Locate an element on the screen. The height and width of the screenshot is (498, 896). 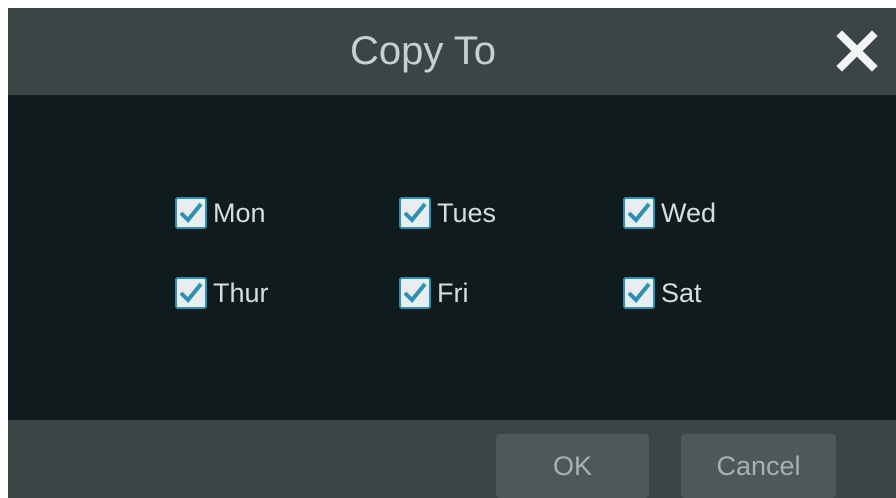
day-label-wed: Wed is located at coordinates (689, 212).